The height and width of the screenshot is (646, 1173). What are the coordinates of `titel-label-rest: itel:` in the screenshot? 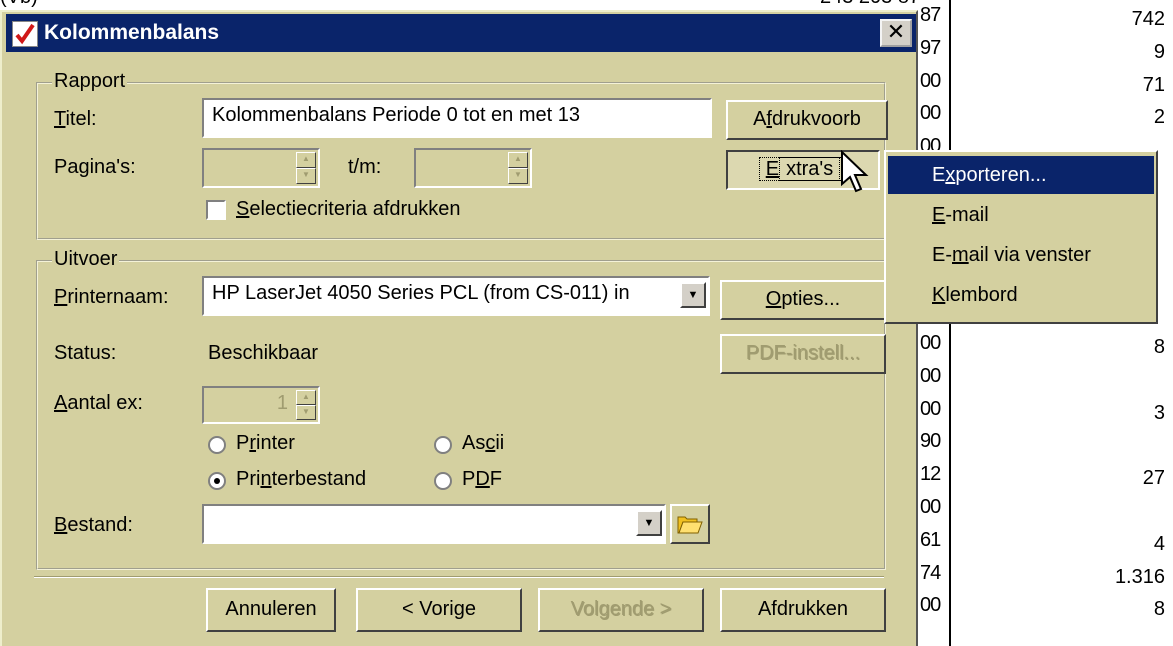 It's located at (81, 119).